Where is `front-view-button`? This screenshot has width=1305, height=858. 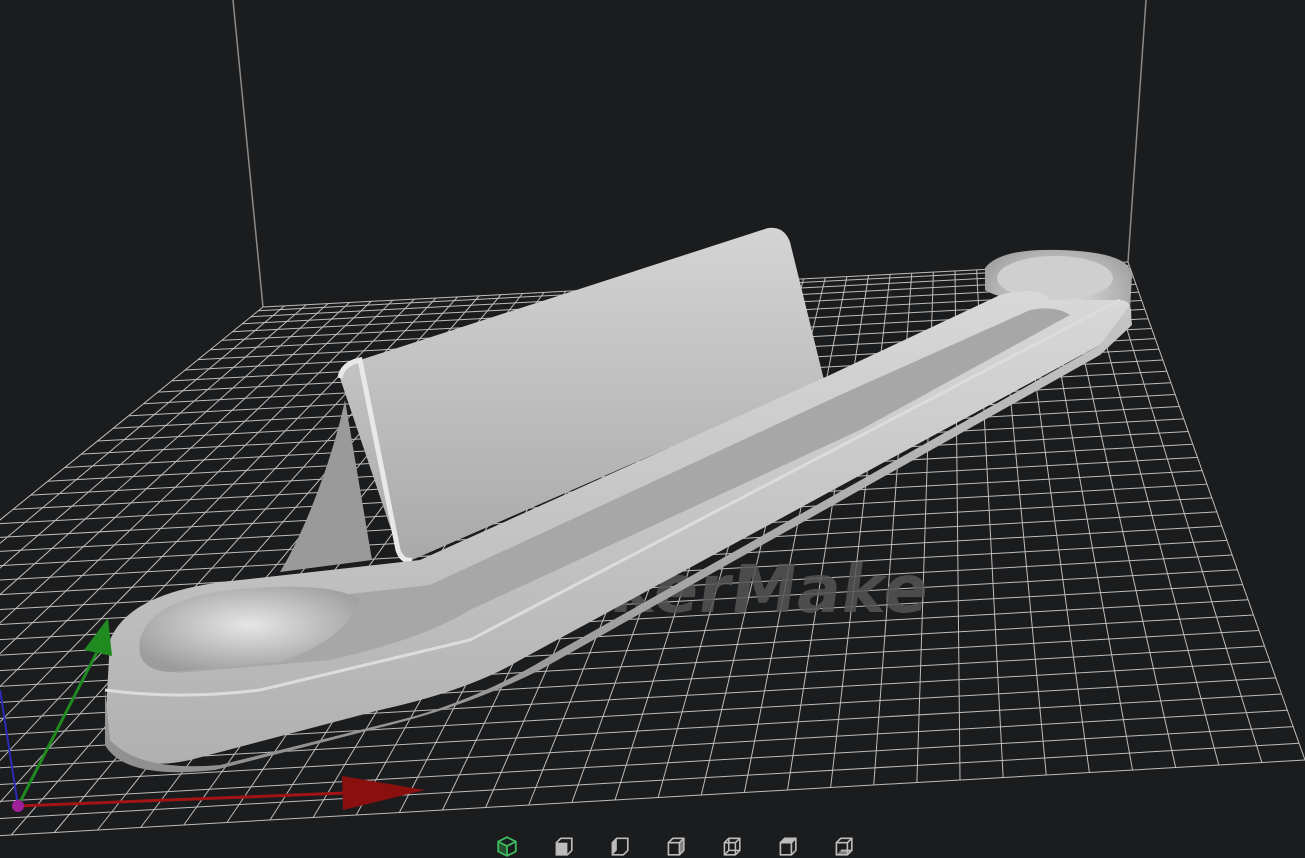
front-view-button is located at coordinates (563, 846).